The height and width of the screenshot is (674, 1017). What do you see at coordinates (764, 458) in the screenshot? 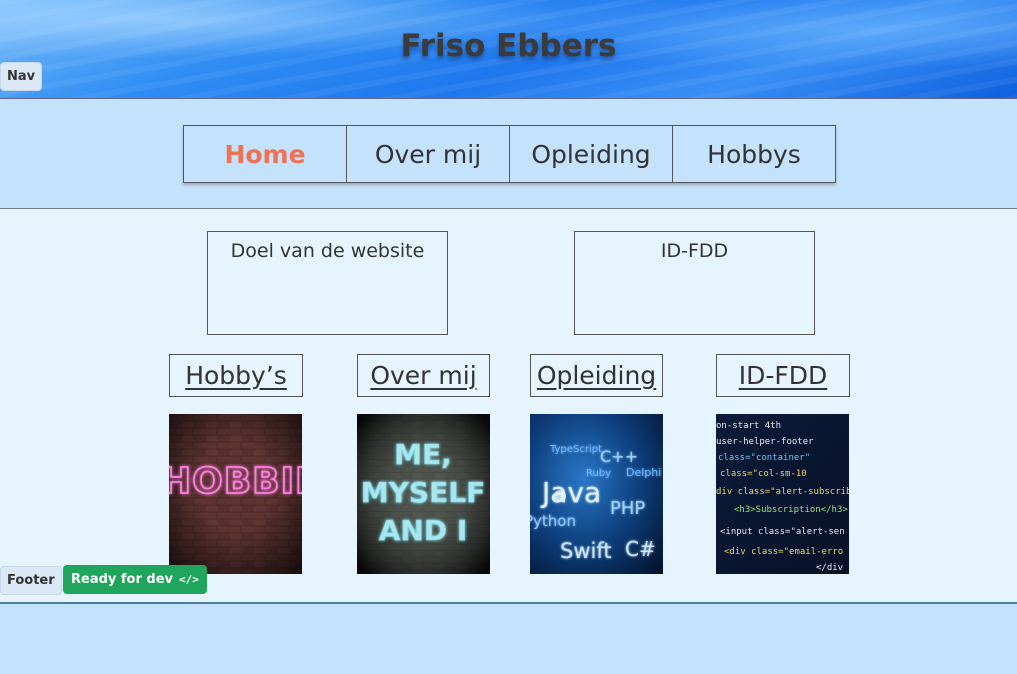
I see `code-line-3: class="container"` at bounding box center [764, 458].